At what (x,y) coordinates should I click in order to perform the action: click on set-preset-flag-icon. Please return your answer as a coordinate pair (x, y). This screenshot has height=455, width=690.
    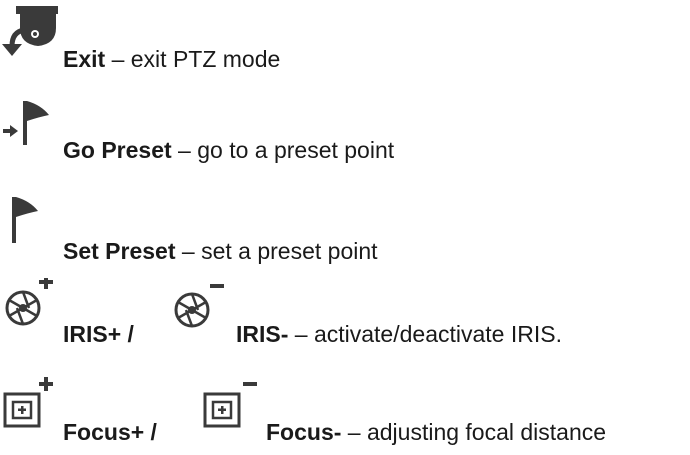
    Looking at the image, I should click on (33, 221).